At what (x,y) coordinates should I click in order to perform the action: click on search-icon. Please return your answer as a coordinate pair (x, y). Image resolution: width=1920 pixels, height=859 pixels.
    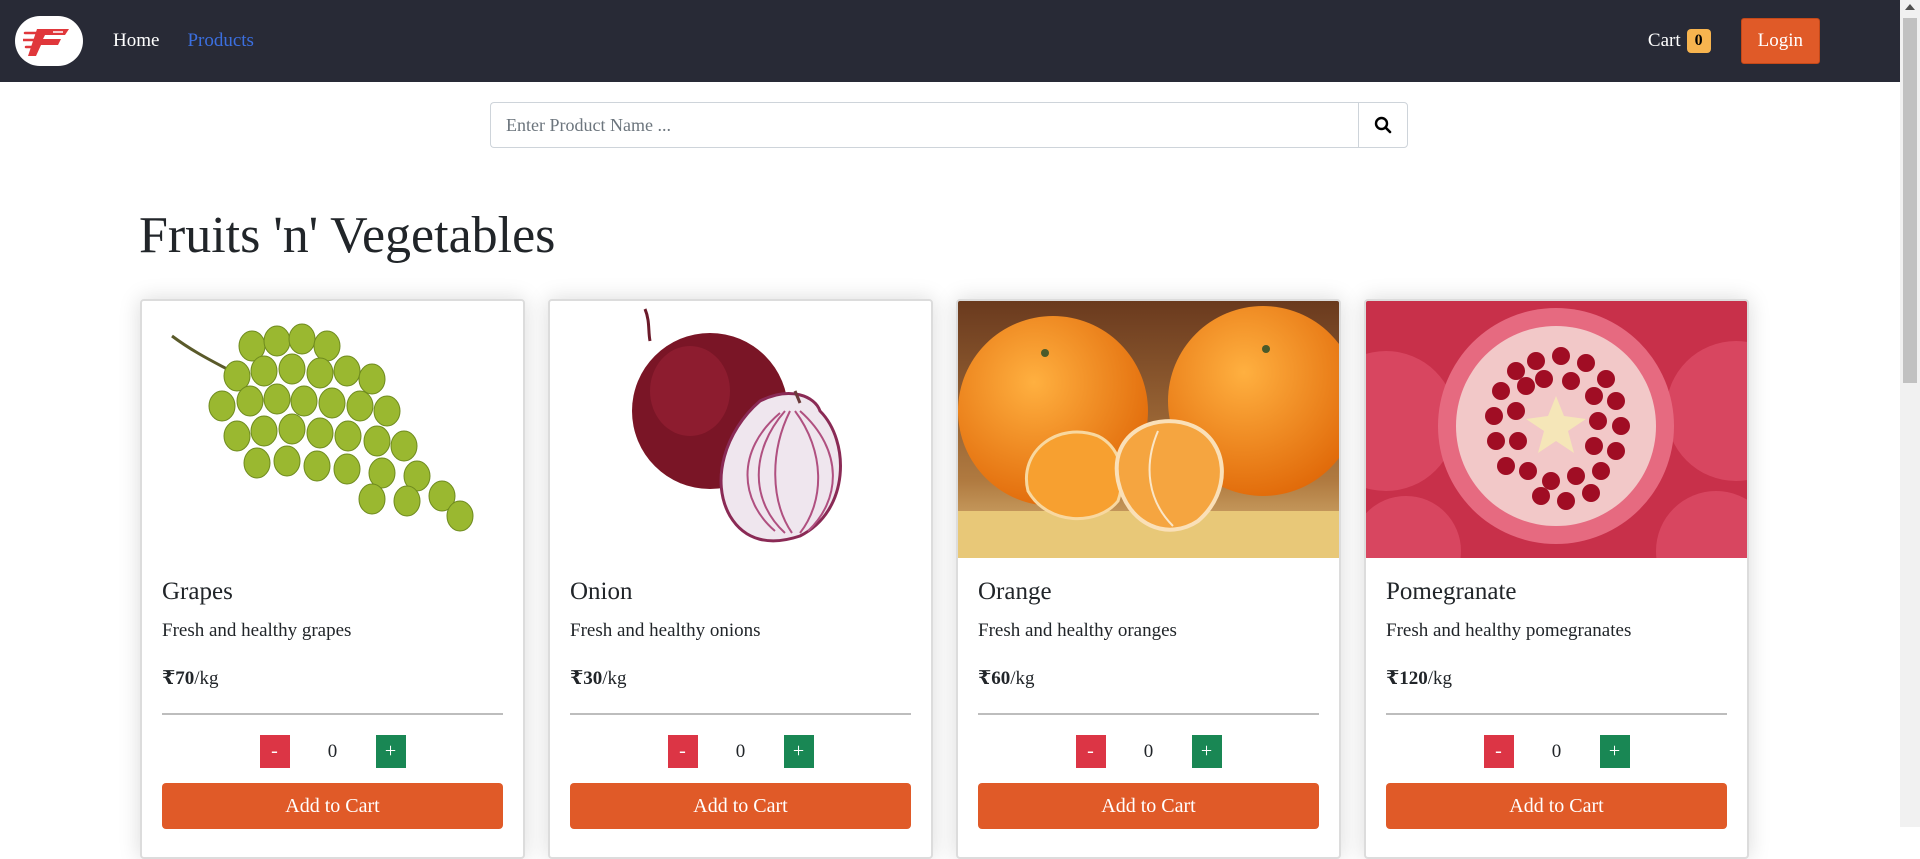
    Looking at the image, I should click on (1383, 125).